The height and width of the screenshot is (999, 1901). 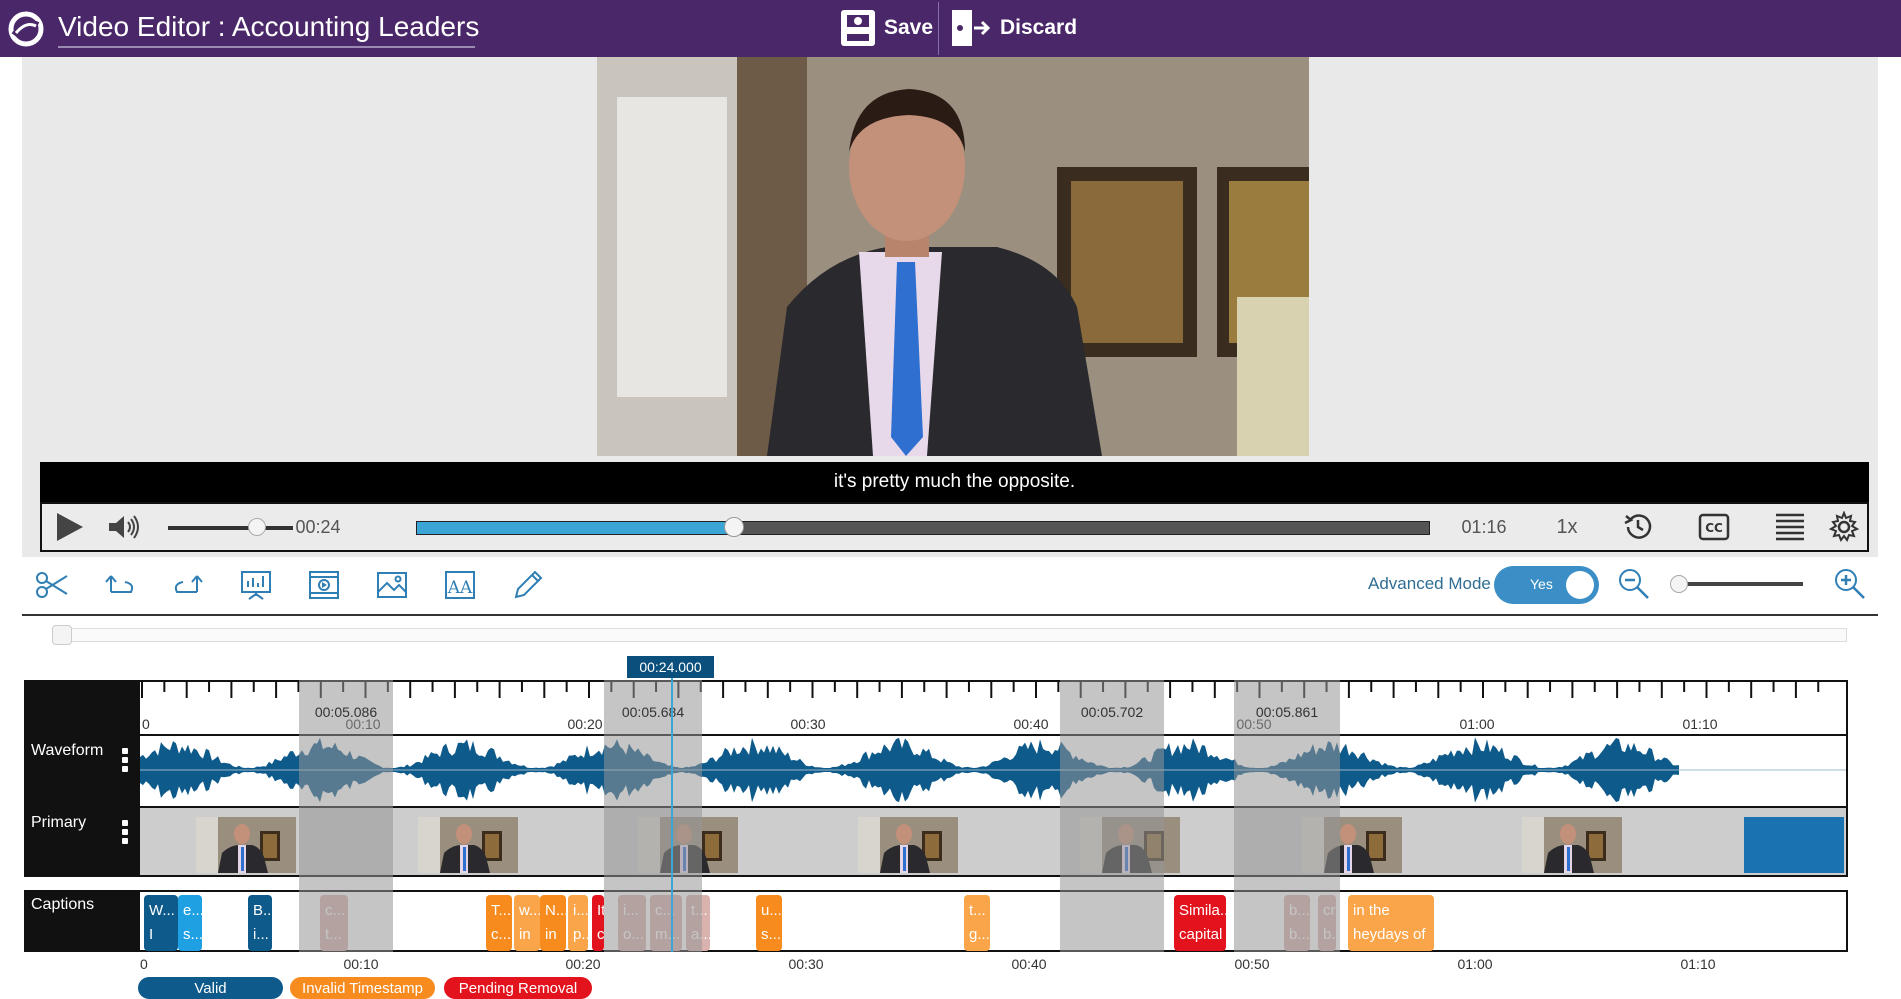 What do you see at coordinates (1679, 584) in the screenshot?
I see `zoom-slider-handle` at bounding box center [1679, 584].